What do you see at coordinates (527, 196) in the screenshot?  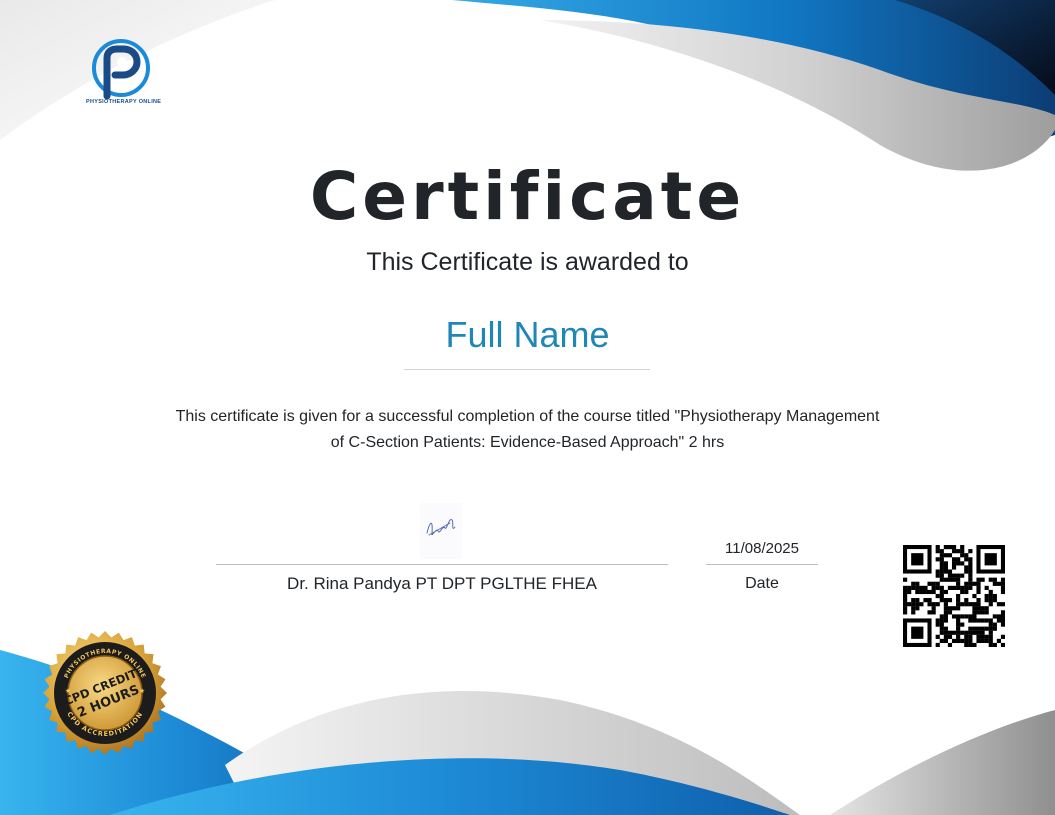 I see `certificate-title: Certificate` at bounding box center [527, 196].